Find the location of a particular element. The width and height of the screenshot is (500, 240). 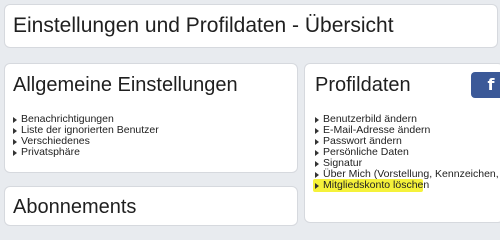

profile-data-title: Profildaten is located at coordinates (363, 85).